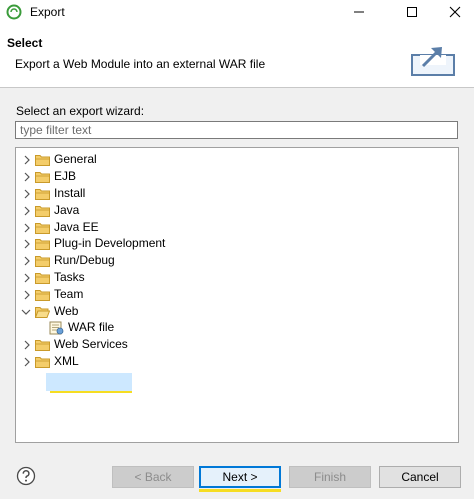 This screenshot has height=499, width=474. I want to click on filter-input, so click(236, 130).